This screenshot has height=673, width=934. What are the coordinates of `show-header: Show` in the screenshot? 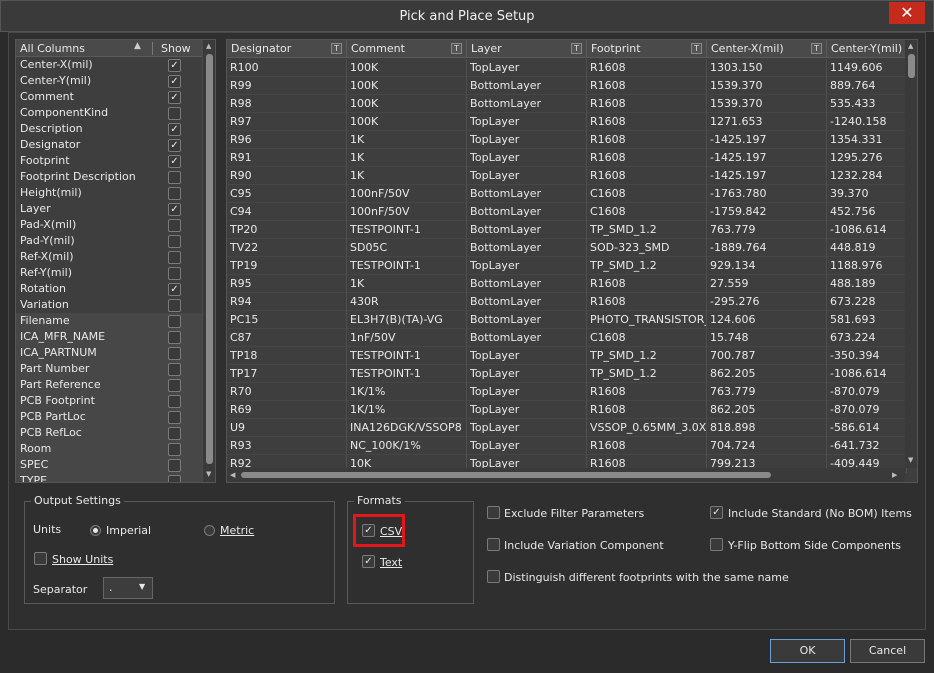 It's located at (176, 48).